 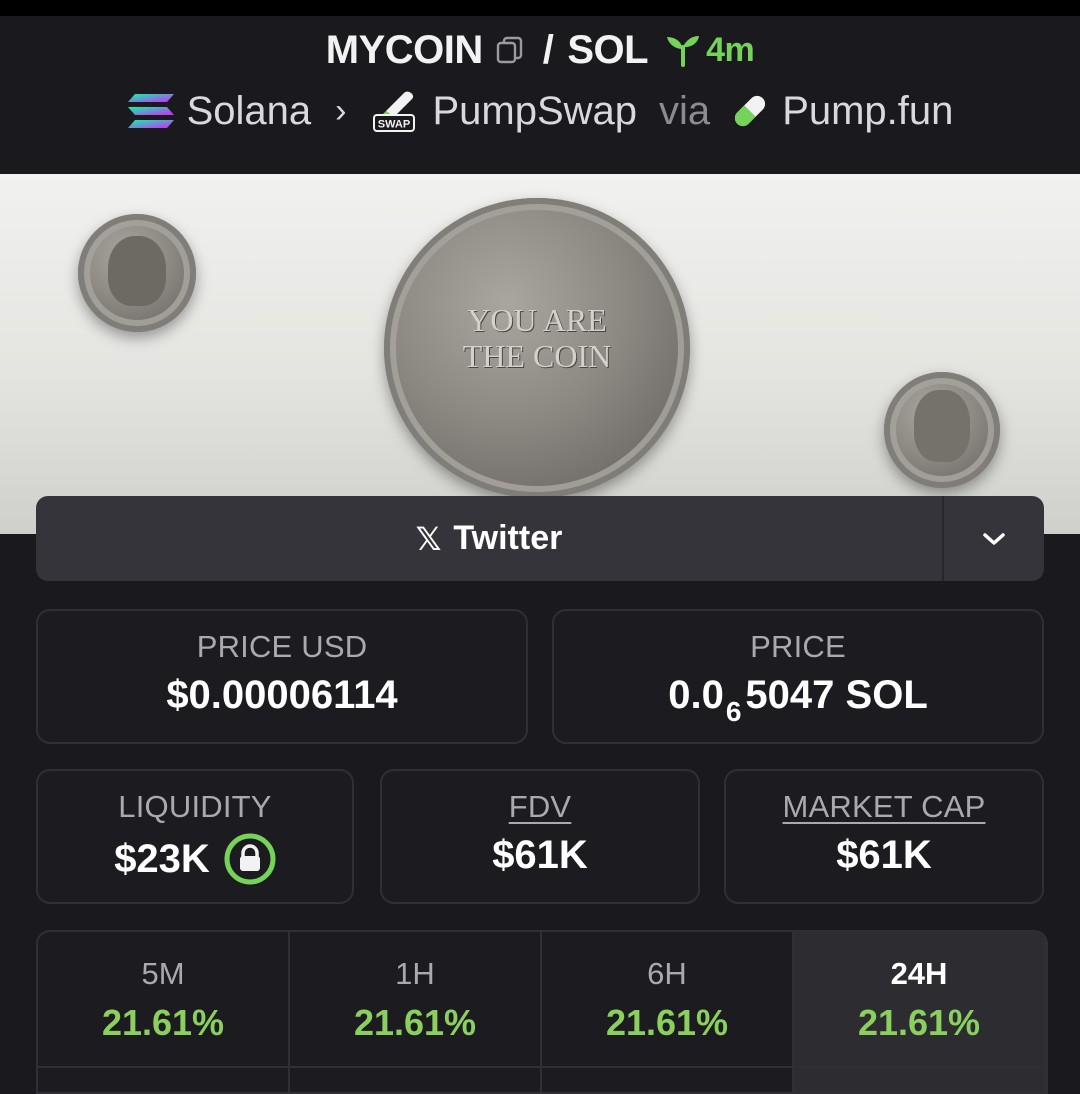 What do you see at coordinates (537, 320) in the screenshot?
I see `coin-inscription-line1: YOU ARE` at bounding box center [537, 320].